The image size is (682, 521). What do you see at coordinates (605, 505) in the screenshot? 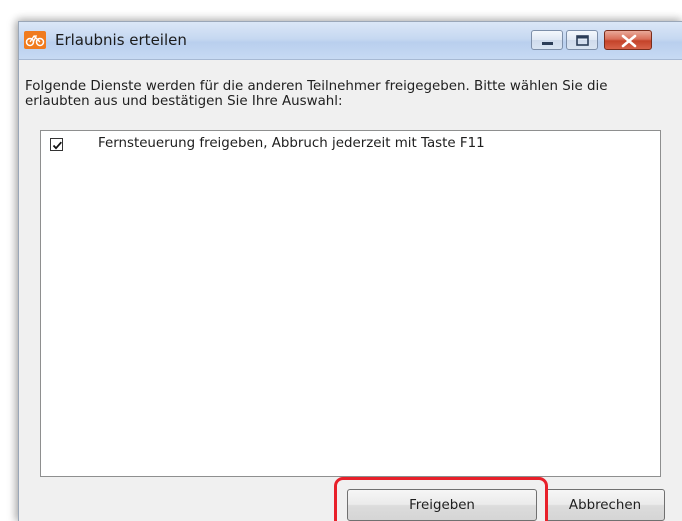
I see `abbrechen-button: Abbrechen` at bounding box center [605, 505].